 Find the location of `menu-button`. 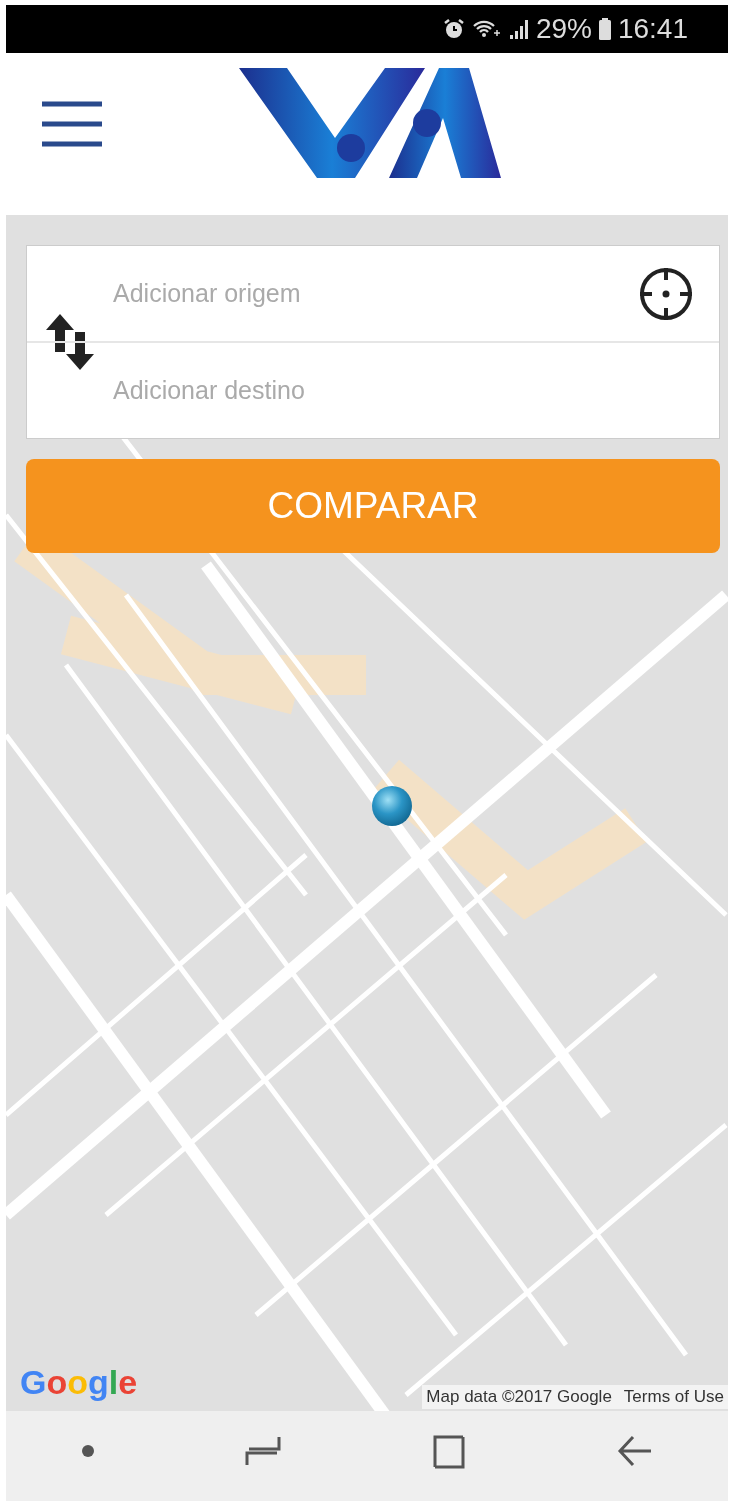

menu-button is located at coordinates (72, 124).